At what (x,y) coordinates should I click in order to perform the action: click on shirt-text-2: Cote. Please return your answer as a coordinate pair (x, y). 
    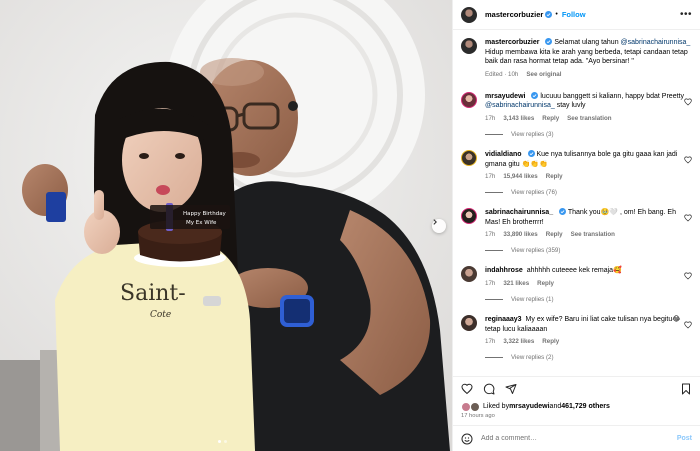
    Looking at the image, I should click on (160, 315).